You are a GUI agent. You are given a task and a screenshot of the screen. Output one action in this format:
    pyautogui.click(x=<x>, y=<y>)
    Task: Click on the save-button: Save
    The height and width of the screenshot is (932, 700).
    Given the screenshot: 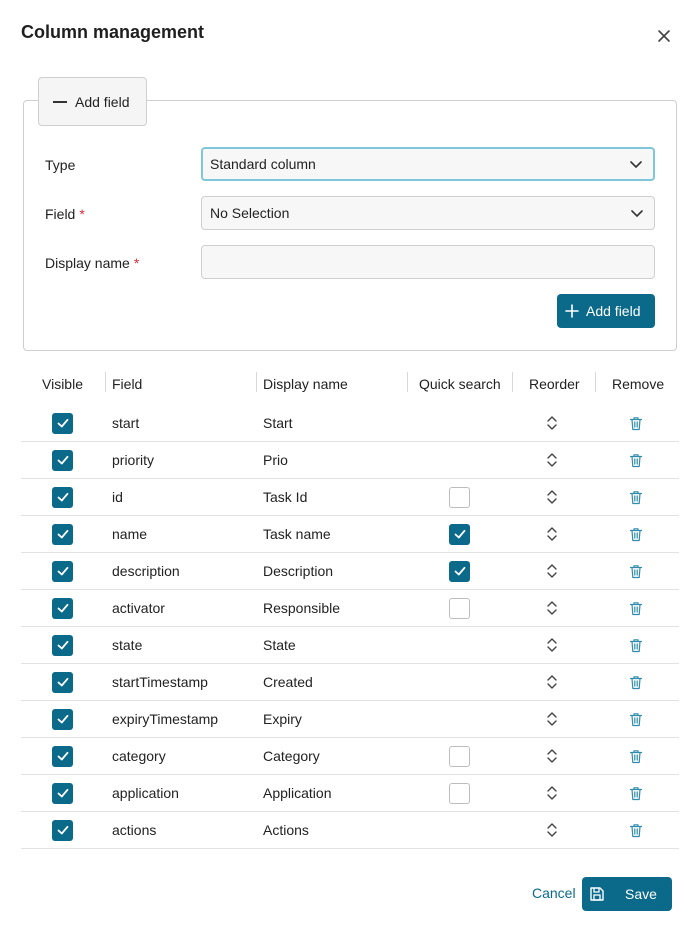 What is the action you would take?
    pyautogui.click(x=627, y=894)
    